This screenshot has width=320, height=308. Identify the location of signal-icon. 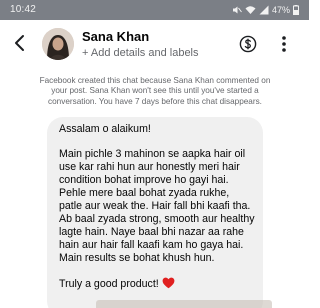
(264, 10).